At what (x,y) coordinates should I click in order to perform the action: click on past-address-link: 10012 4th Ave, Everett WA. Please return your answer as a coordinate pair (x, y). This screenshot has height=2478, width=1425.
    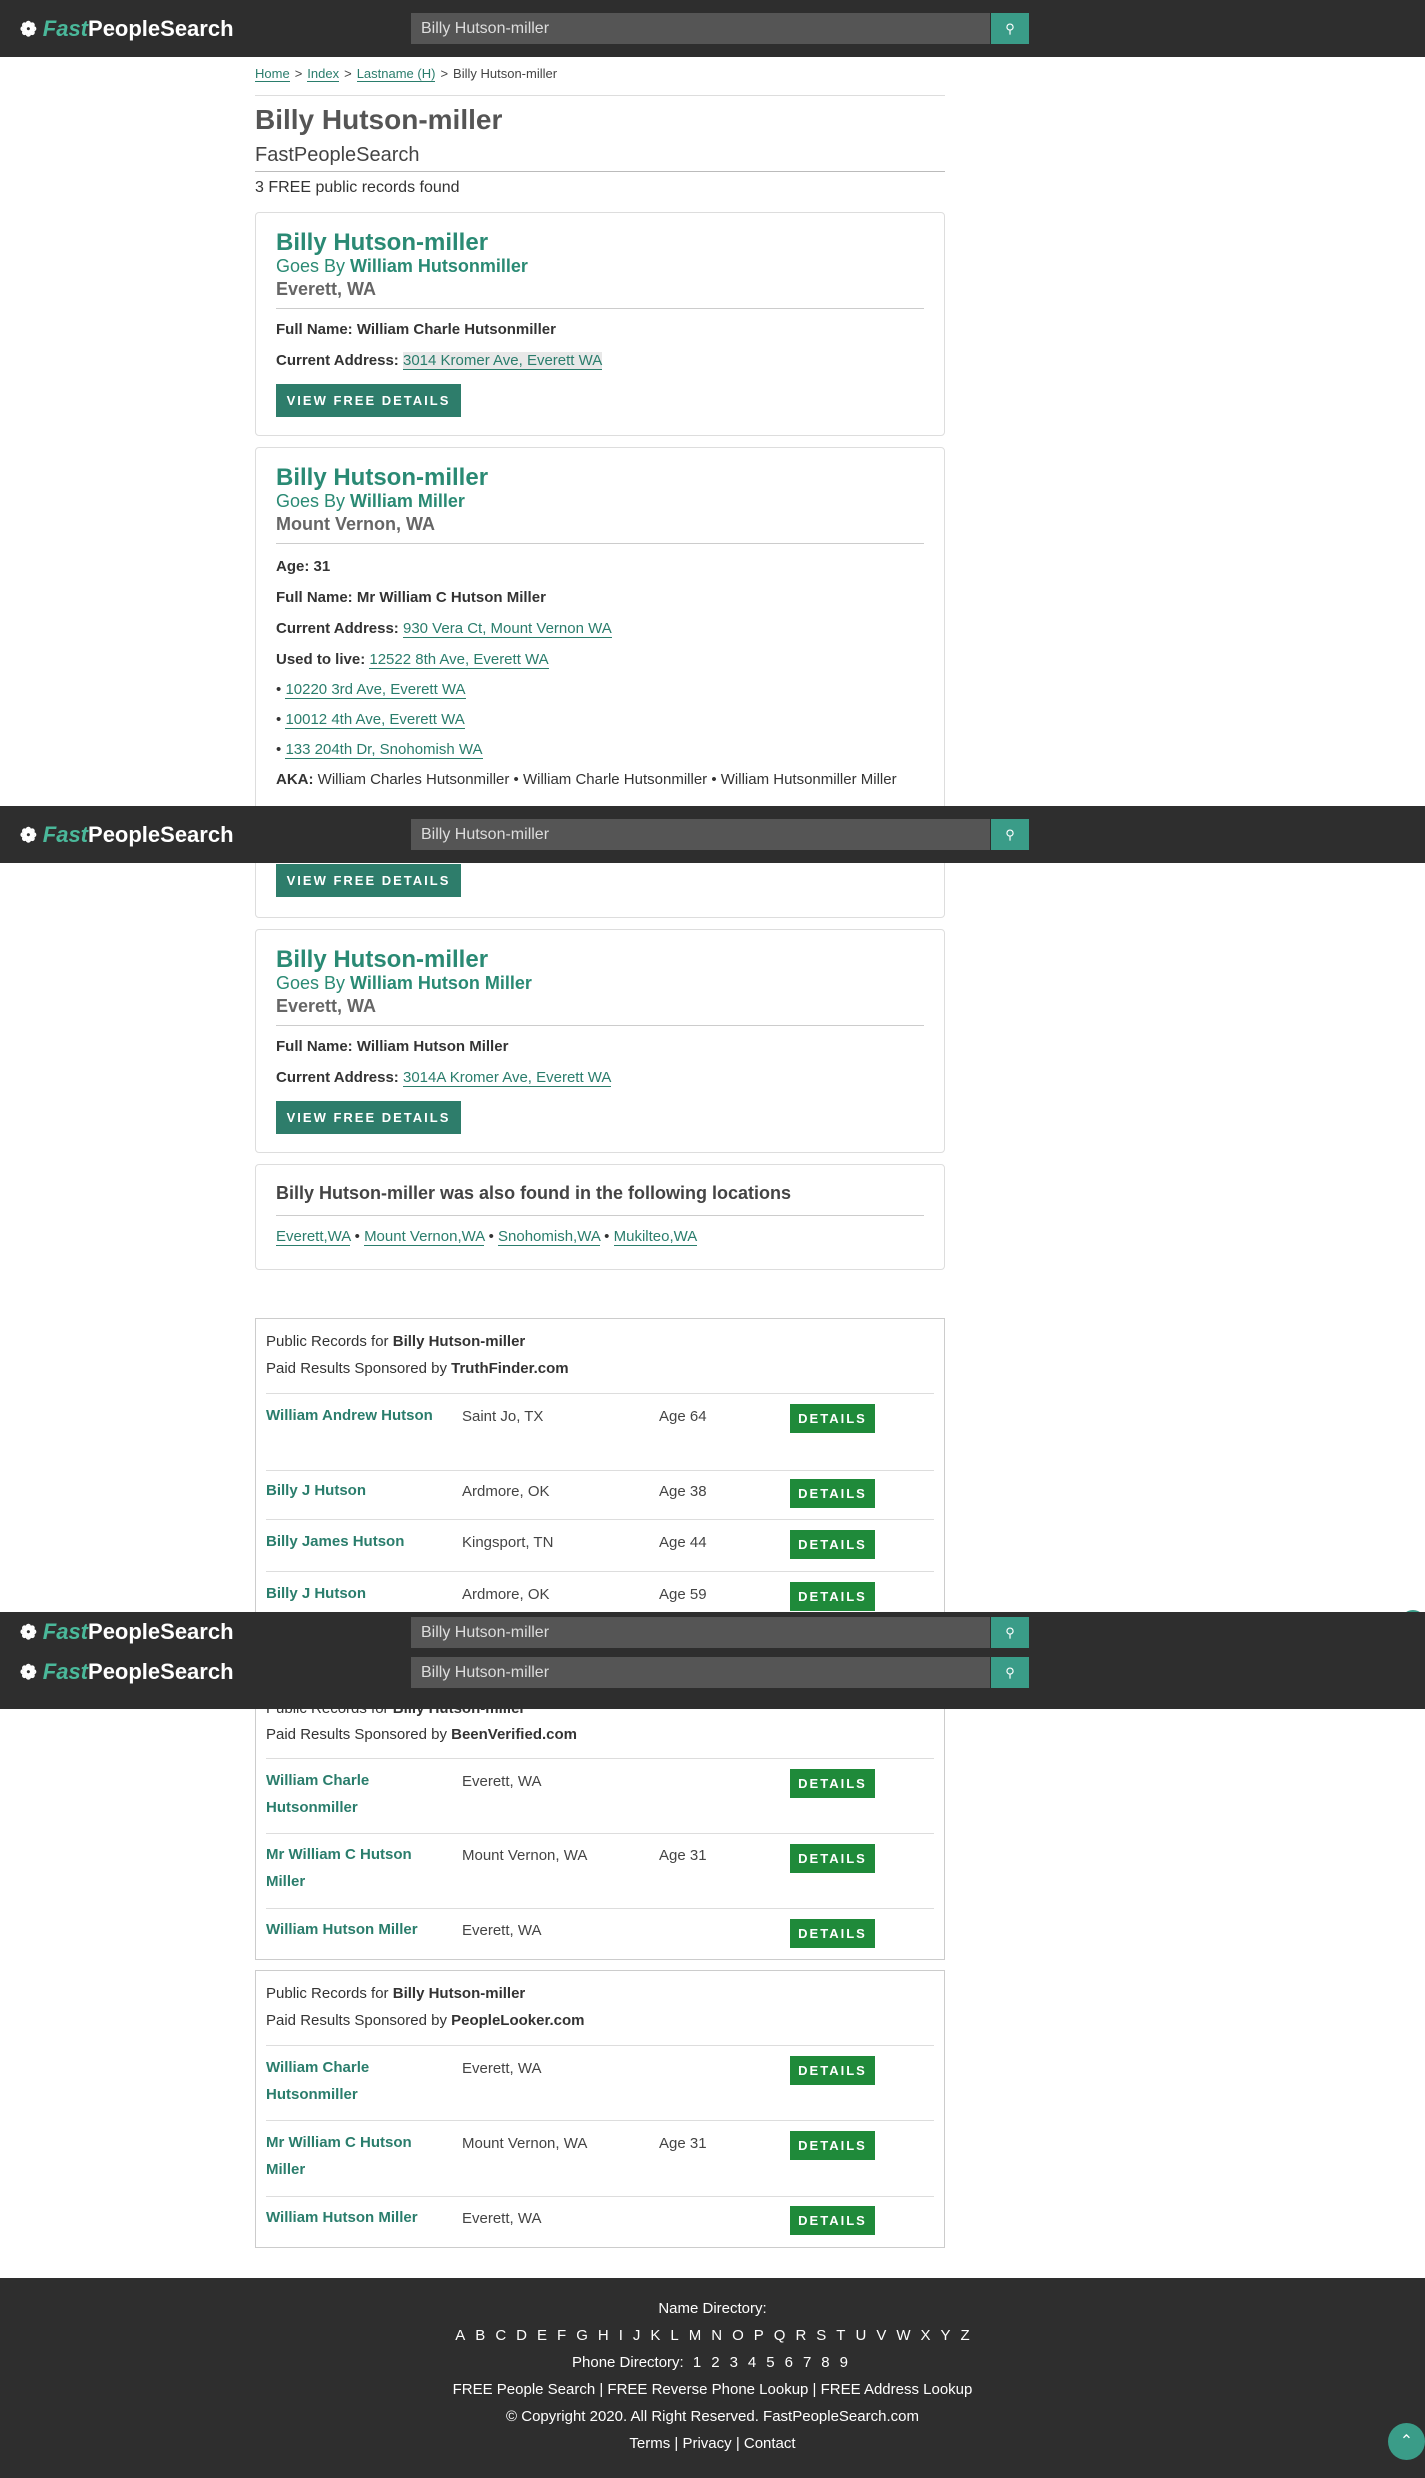
    Looking at the image, I should click on (375, 720).